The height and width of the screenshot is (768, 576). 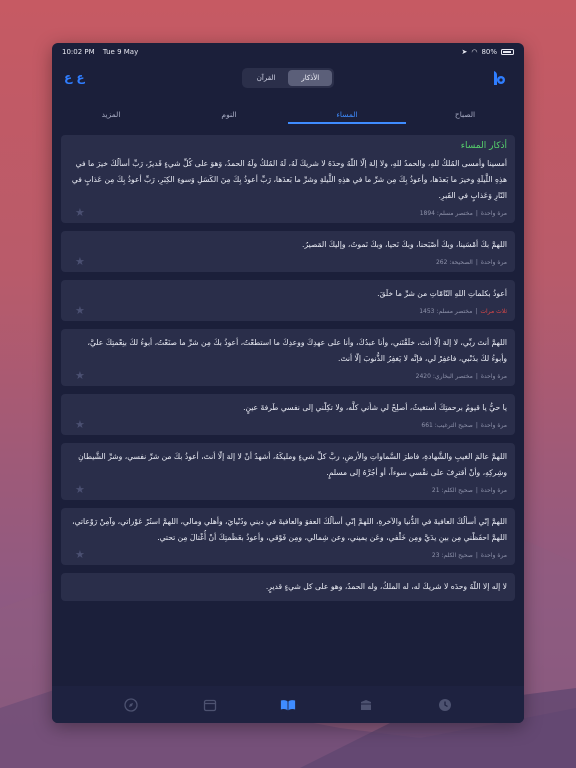 What do you see at coordinates (289, 555) in the screenshot?
I see `dhikr-meta: مرة واحدة|صحيح الكلم: 23` at bounding box center [289, 555].